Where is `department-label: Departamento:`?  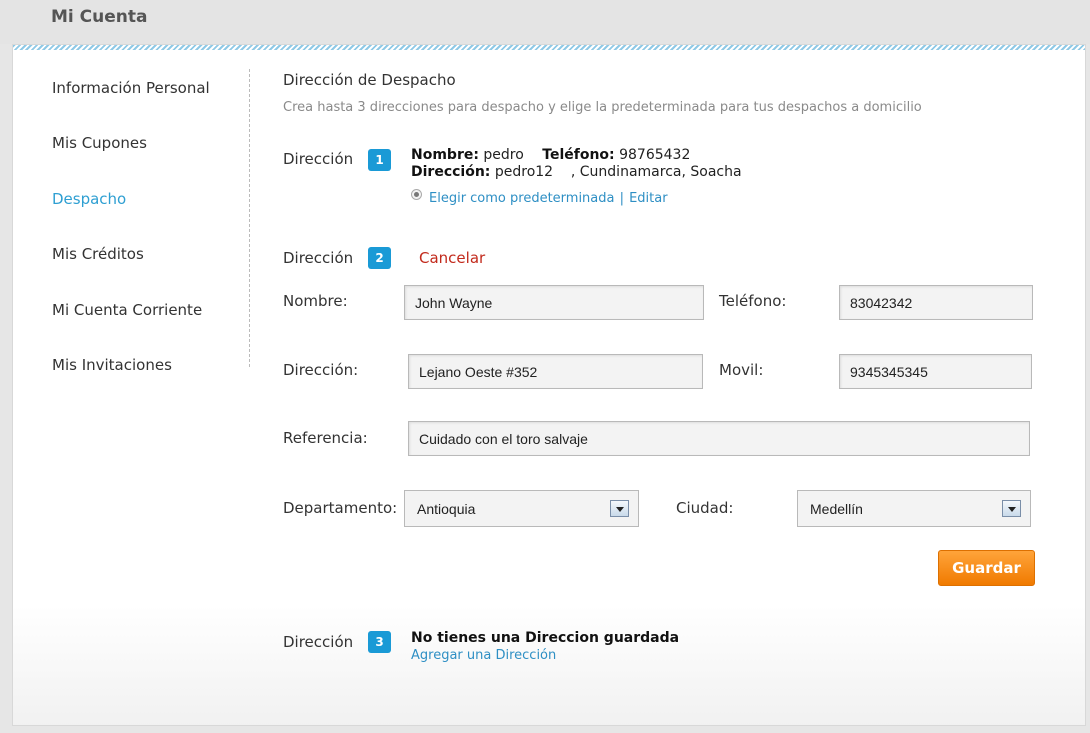 department-label: Departamento: is located at coordinates (340, 508).